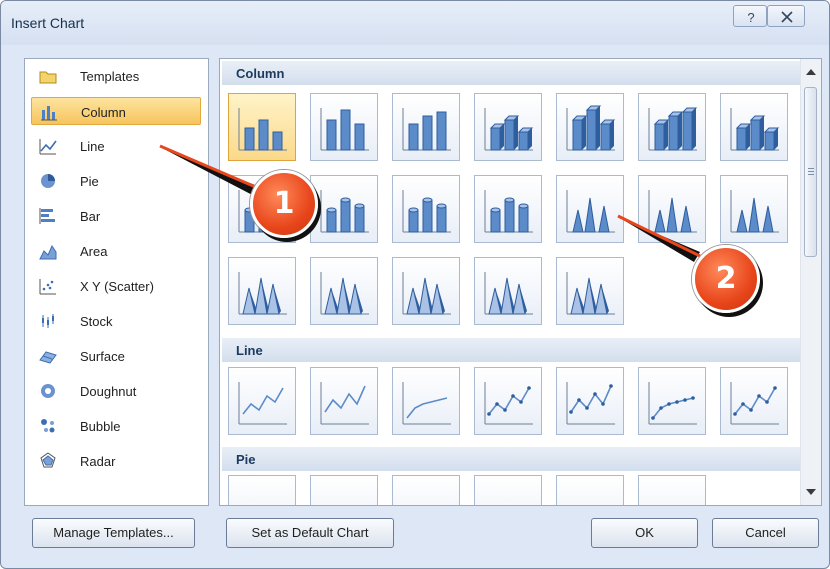 This screenshot has height=569, width=830. Describe the element at coordinates (96, 321) in the screenshot. I see `chart-type-label: Stock` at that location.